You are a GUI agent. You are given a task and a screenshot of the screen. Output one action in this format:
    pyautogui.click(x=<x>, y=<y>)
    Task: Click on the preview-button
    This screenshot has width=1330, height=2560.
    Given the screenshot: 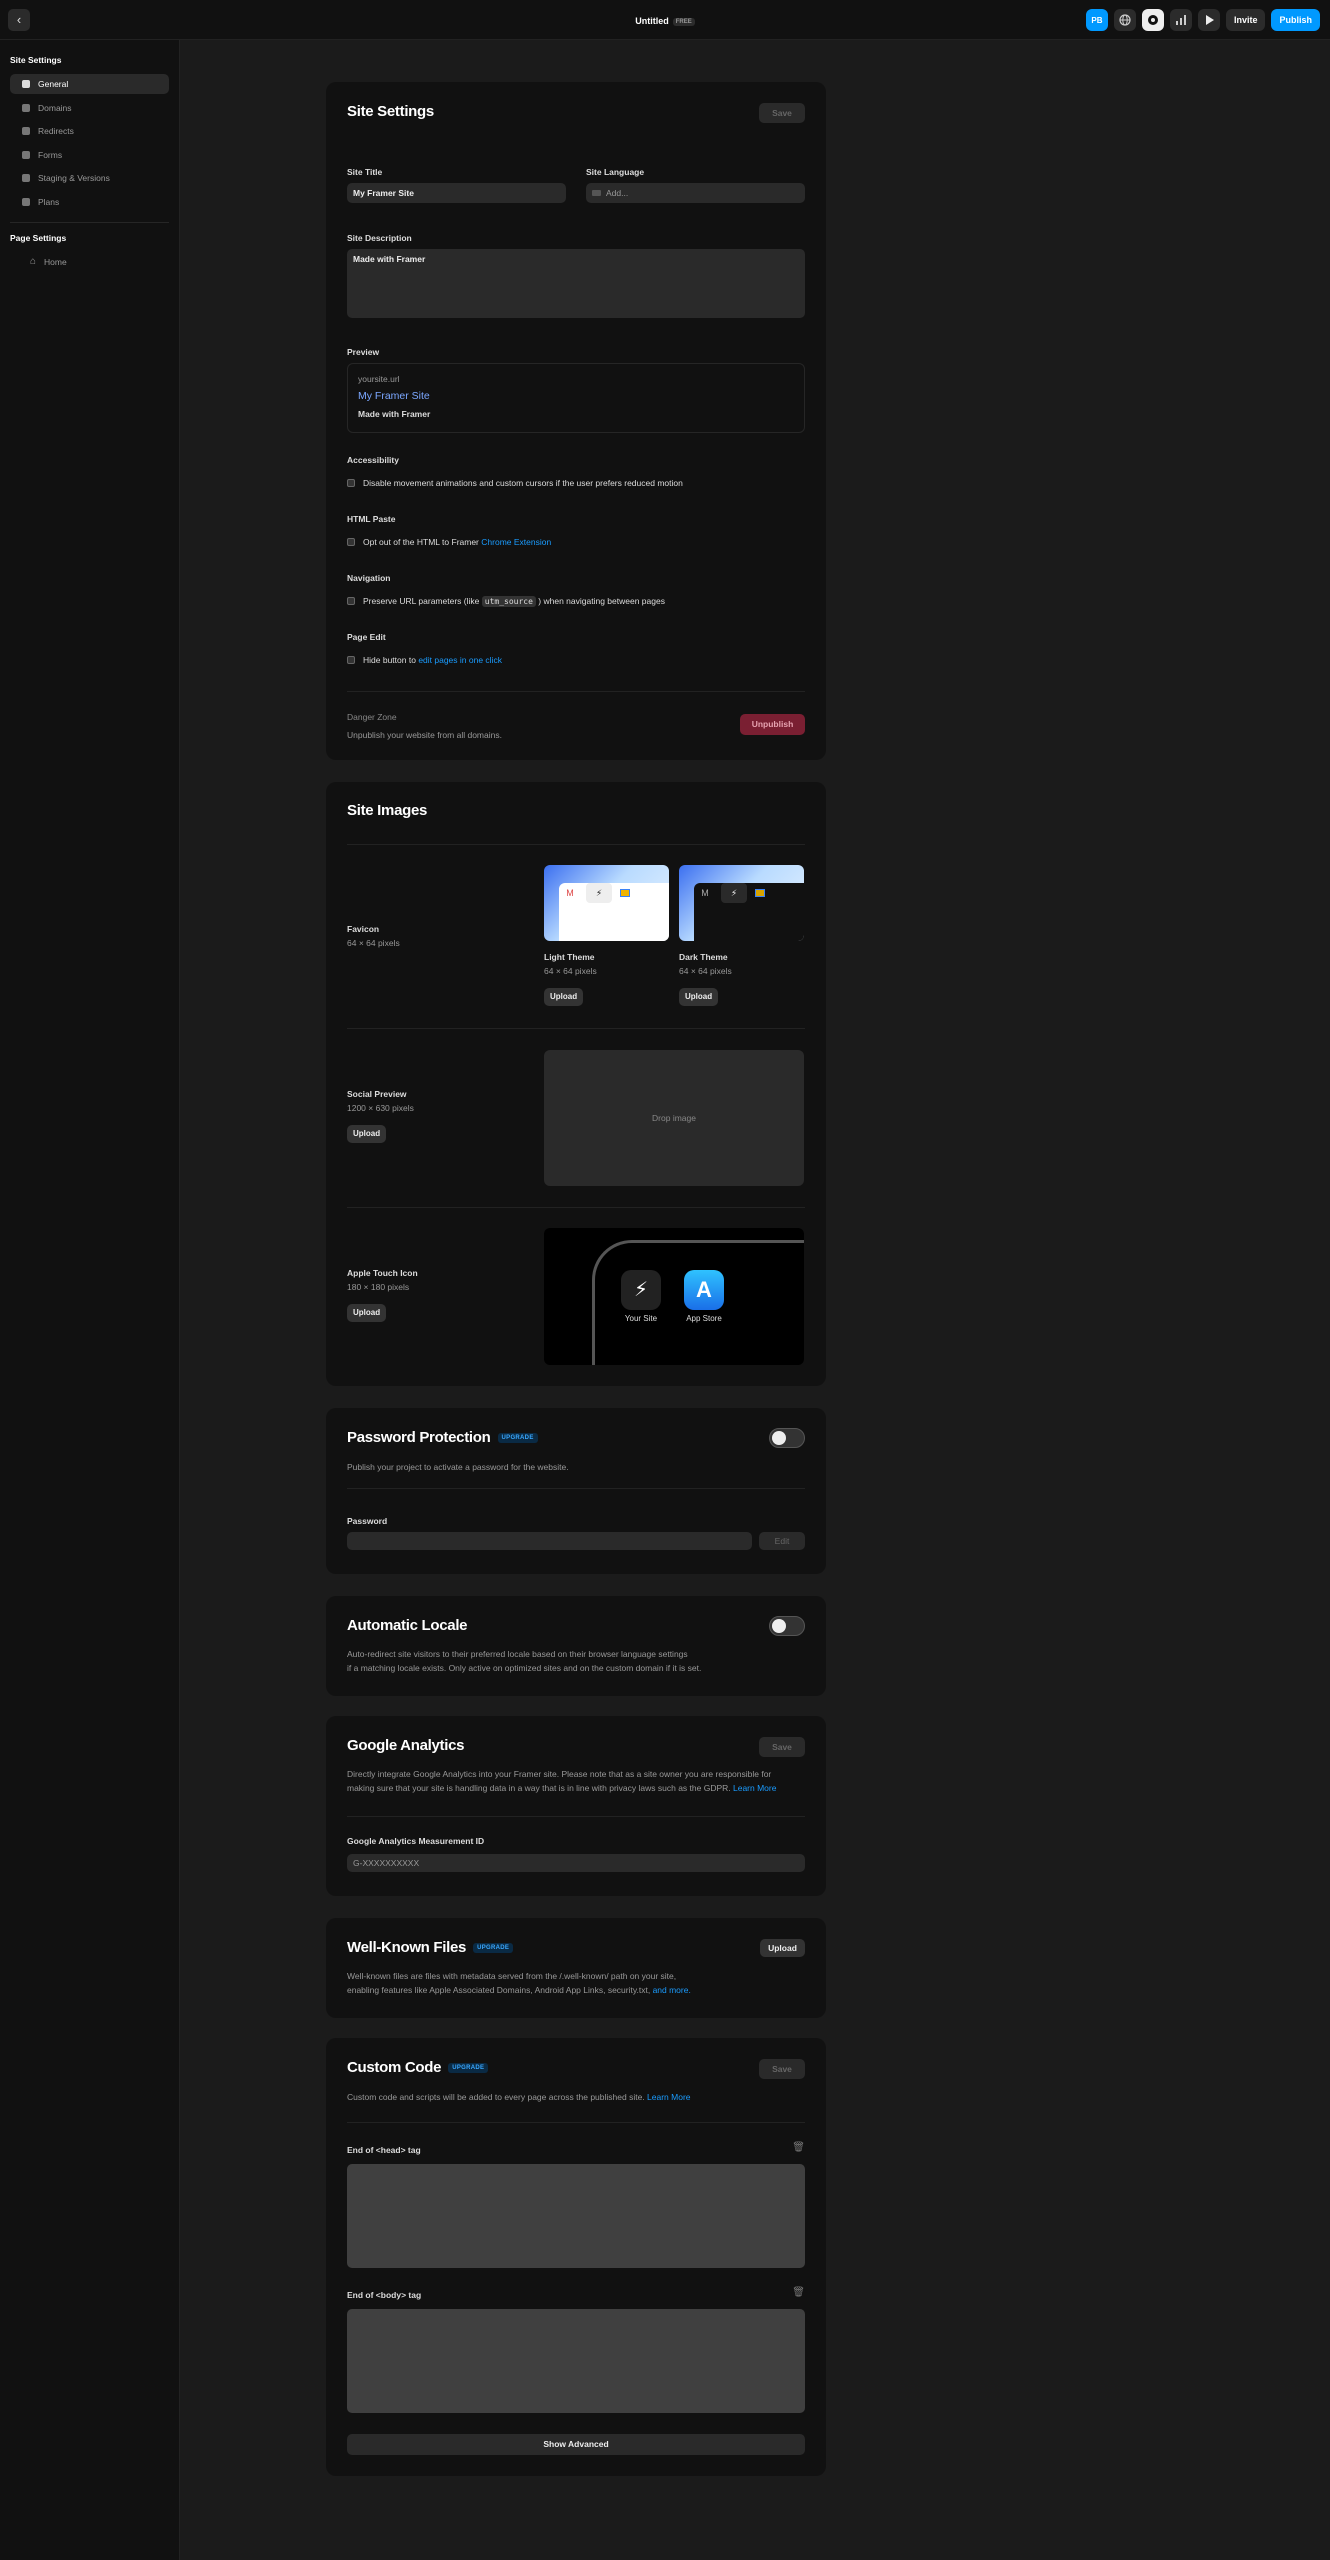 What is the action you would take?
    pyautogui.click(x=1208, y=20)
    